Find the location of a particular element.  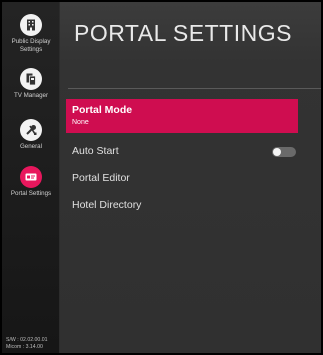

sidebar-item-tv-manager: TV Manager is located at coordinates (31, 84).